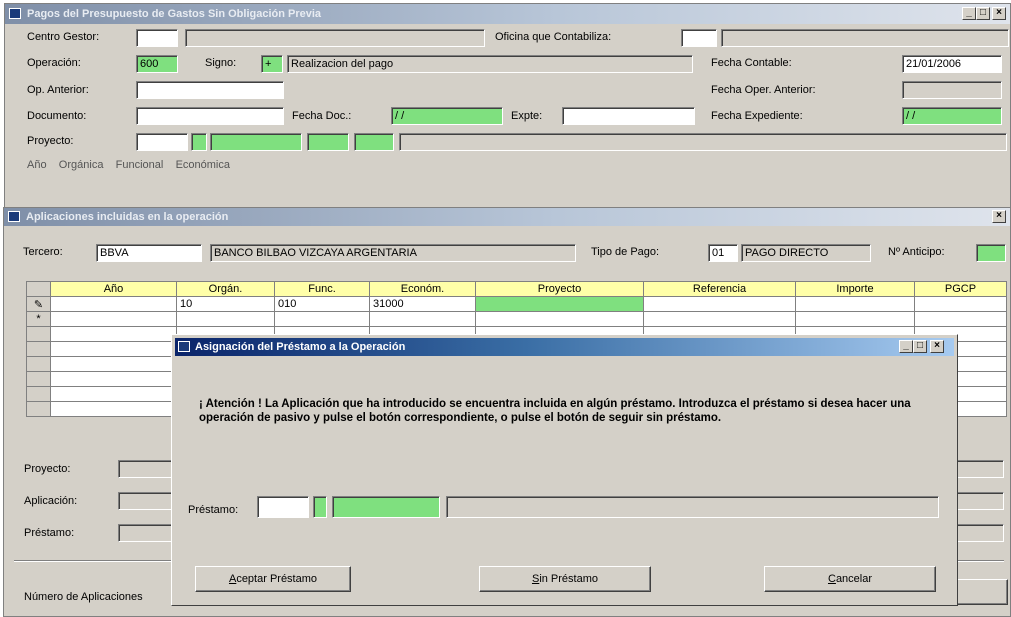 The height and width of the screenshot is (617, 1011). Describe the element at coordinates (113, 289) in the screenshot. I see `column-header-ano: Año` at that location.